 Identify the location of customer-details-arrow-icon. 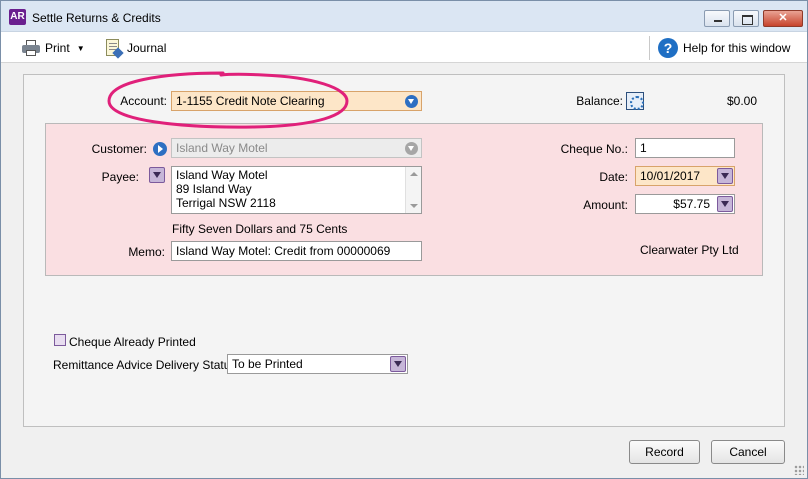
(160, 149).